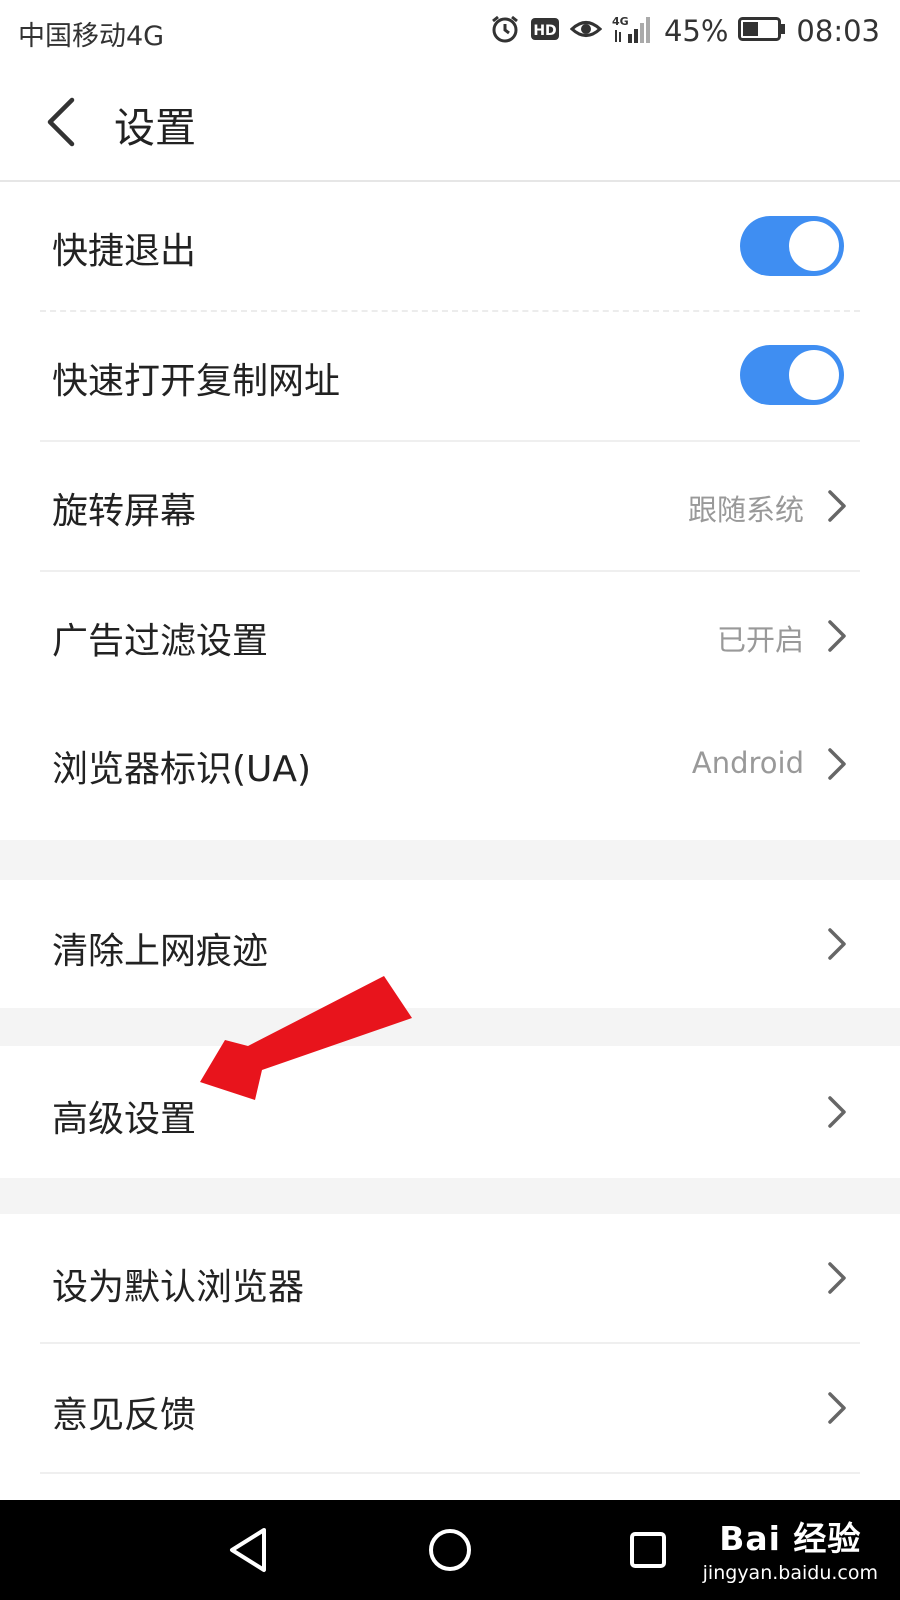  What do you see at coordinates (450, 636) in the screenshot?
I see `setting-row-ad-filter: 广告过滤设置 已开启` at bounding box center [450, 636].